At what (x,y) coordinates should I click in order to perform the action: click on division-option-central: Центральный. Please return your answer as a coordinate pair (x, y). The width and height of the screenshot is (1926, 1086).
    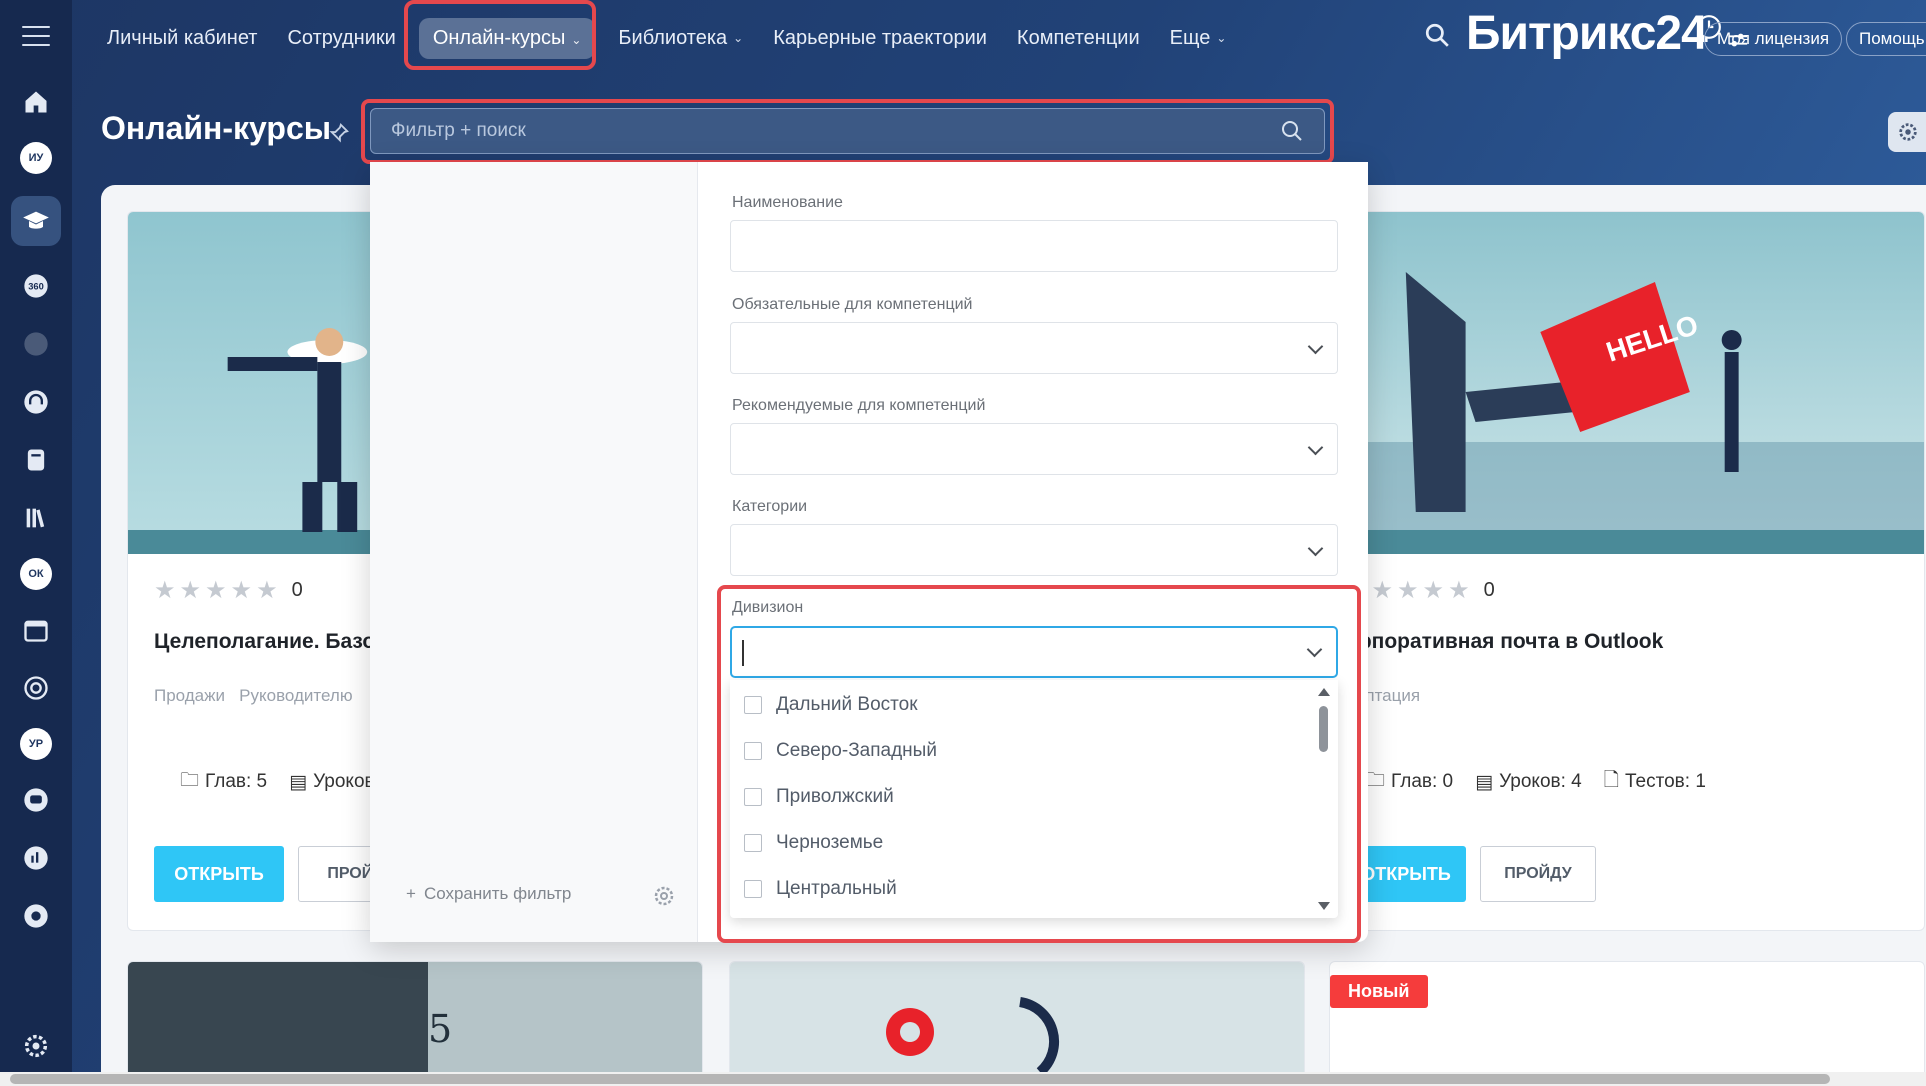
    Looking at the image, I should click on (820, 889).